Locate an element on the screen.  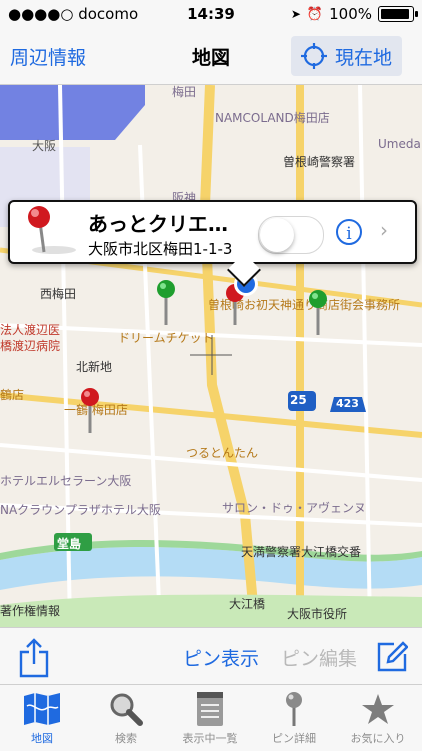
pin-icon is located at coordinates (294, 709).